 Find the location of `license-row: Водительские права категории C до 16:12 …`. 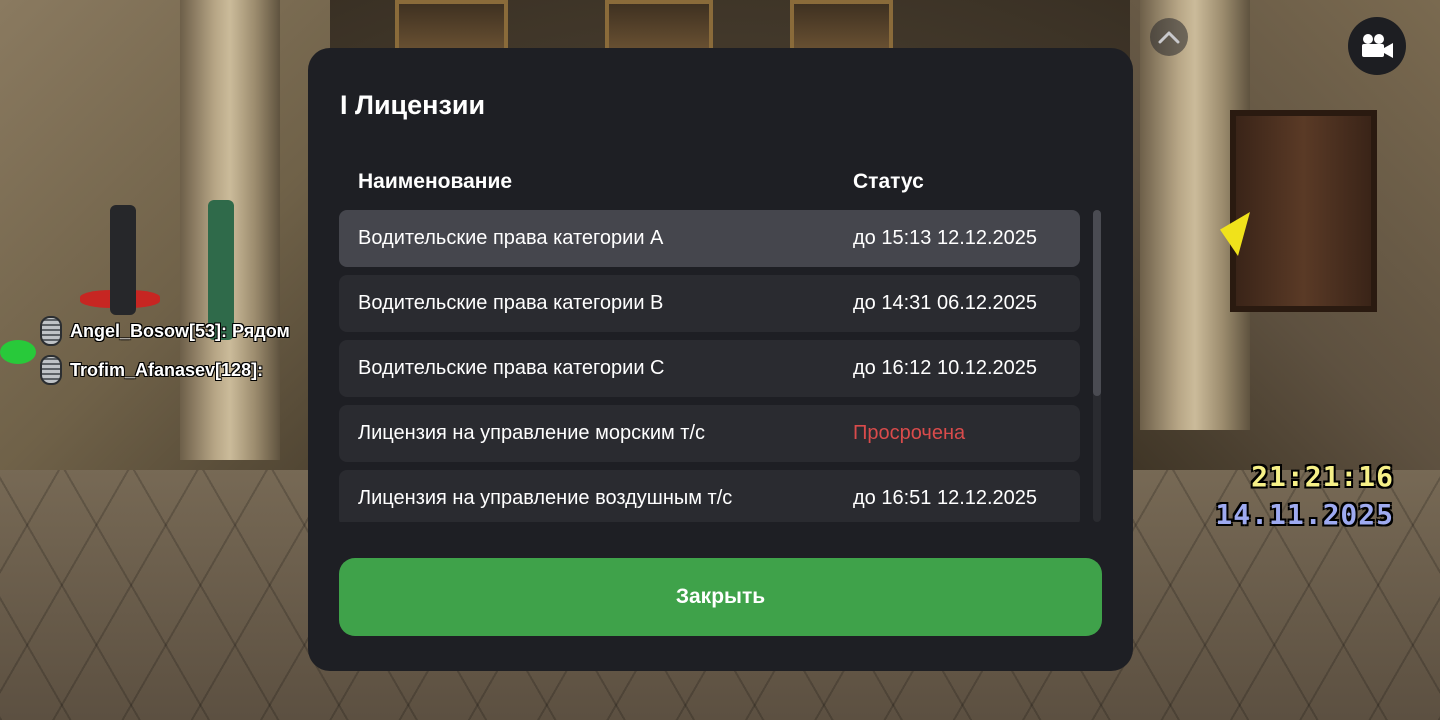

license-row: Водительские права категории C до 16:12 … is located at coordinates (709, 368).